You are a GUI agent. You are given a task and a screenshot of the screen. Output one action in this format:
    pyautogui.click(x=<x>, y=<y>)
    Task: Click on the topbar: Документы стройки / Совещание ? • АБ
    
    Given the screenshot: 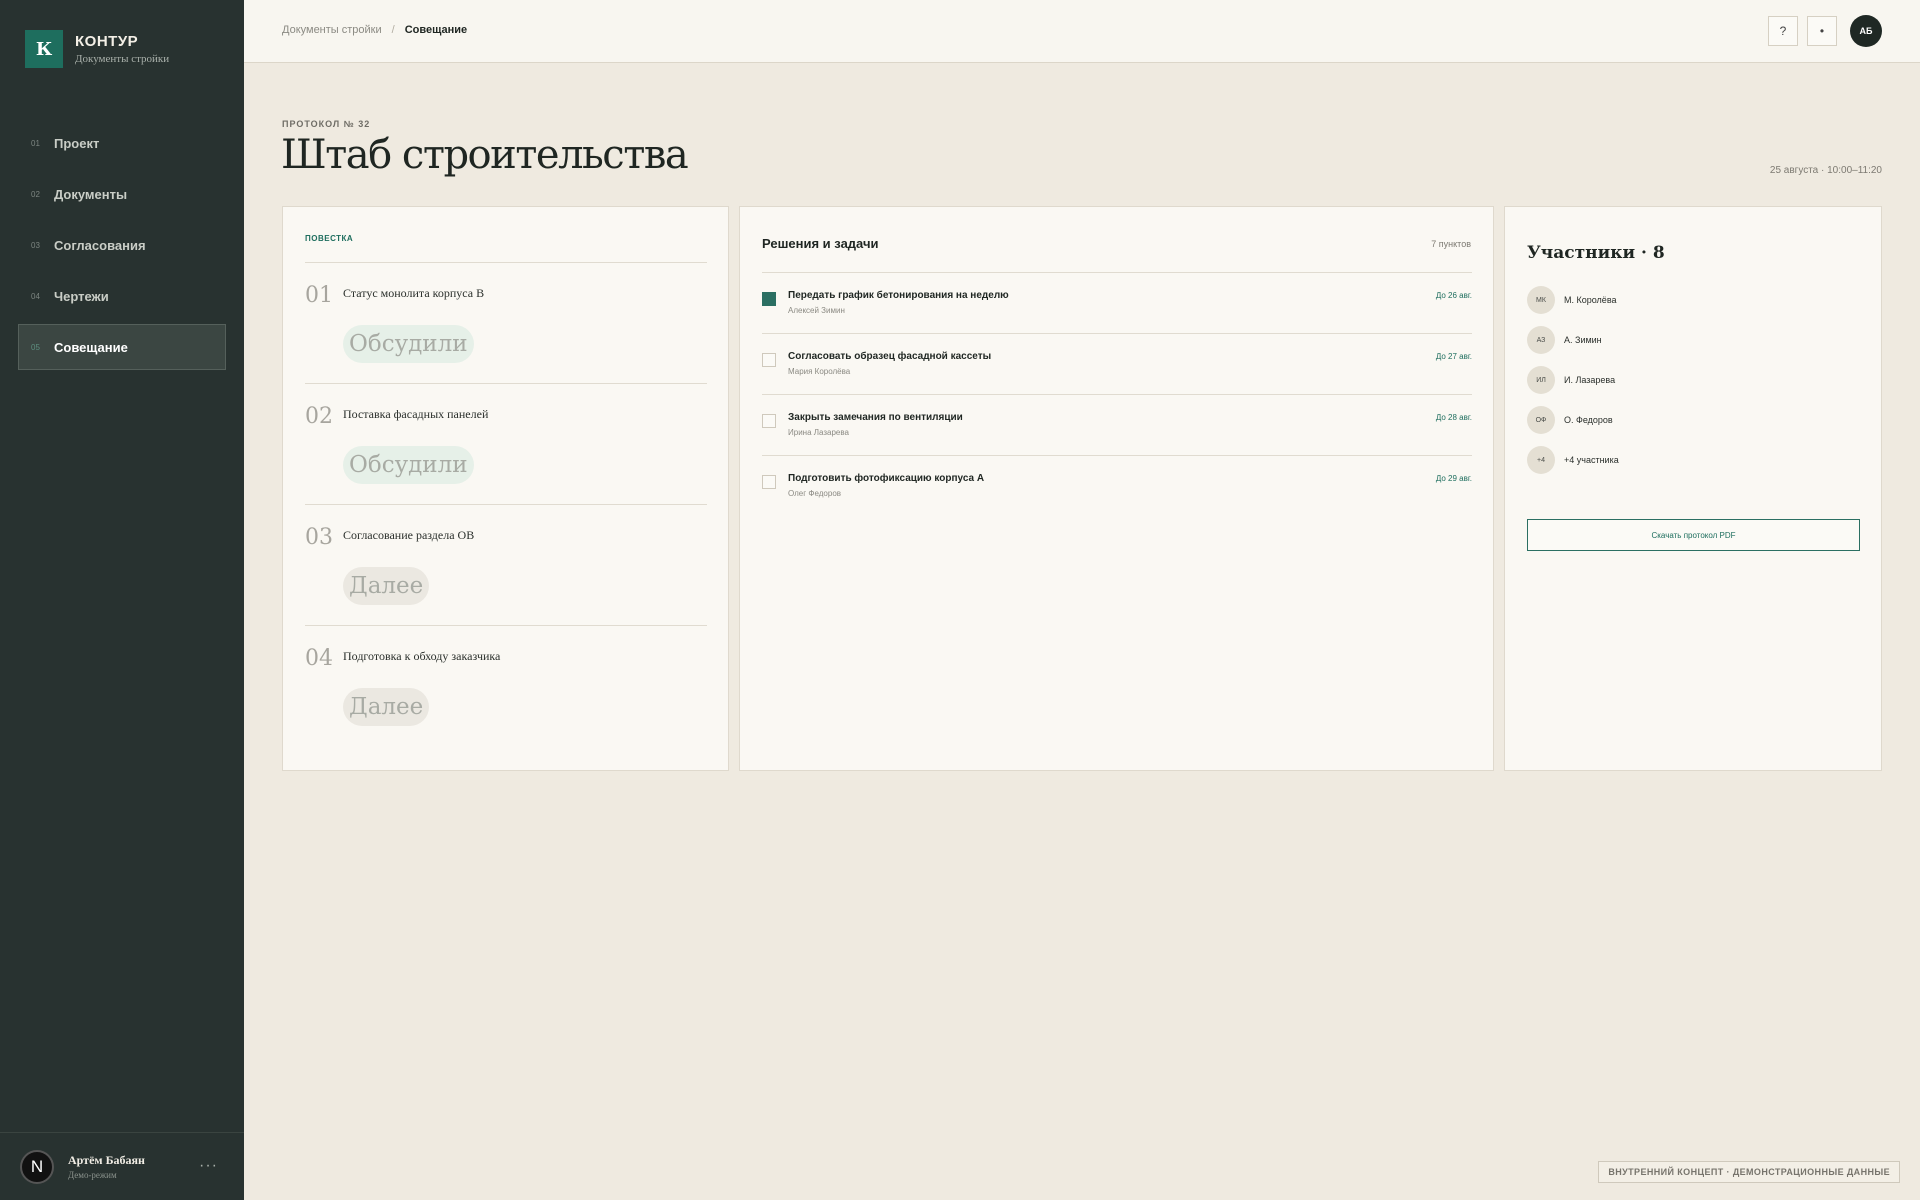 What is the action you would take?
    pyautogui.click(x=1082, y=31)
    